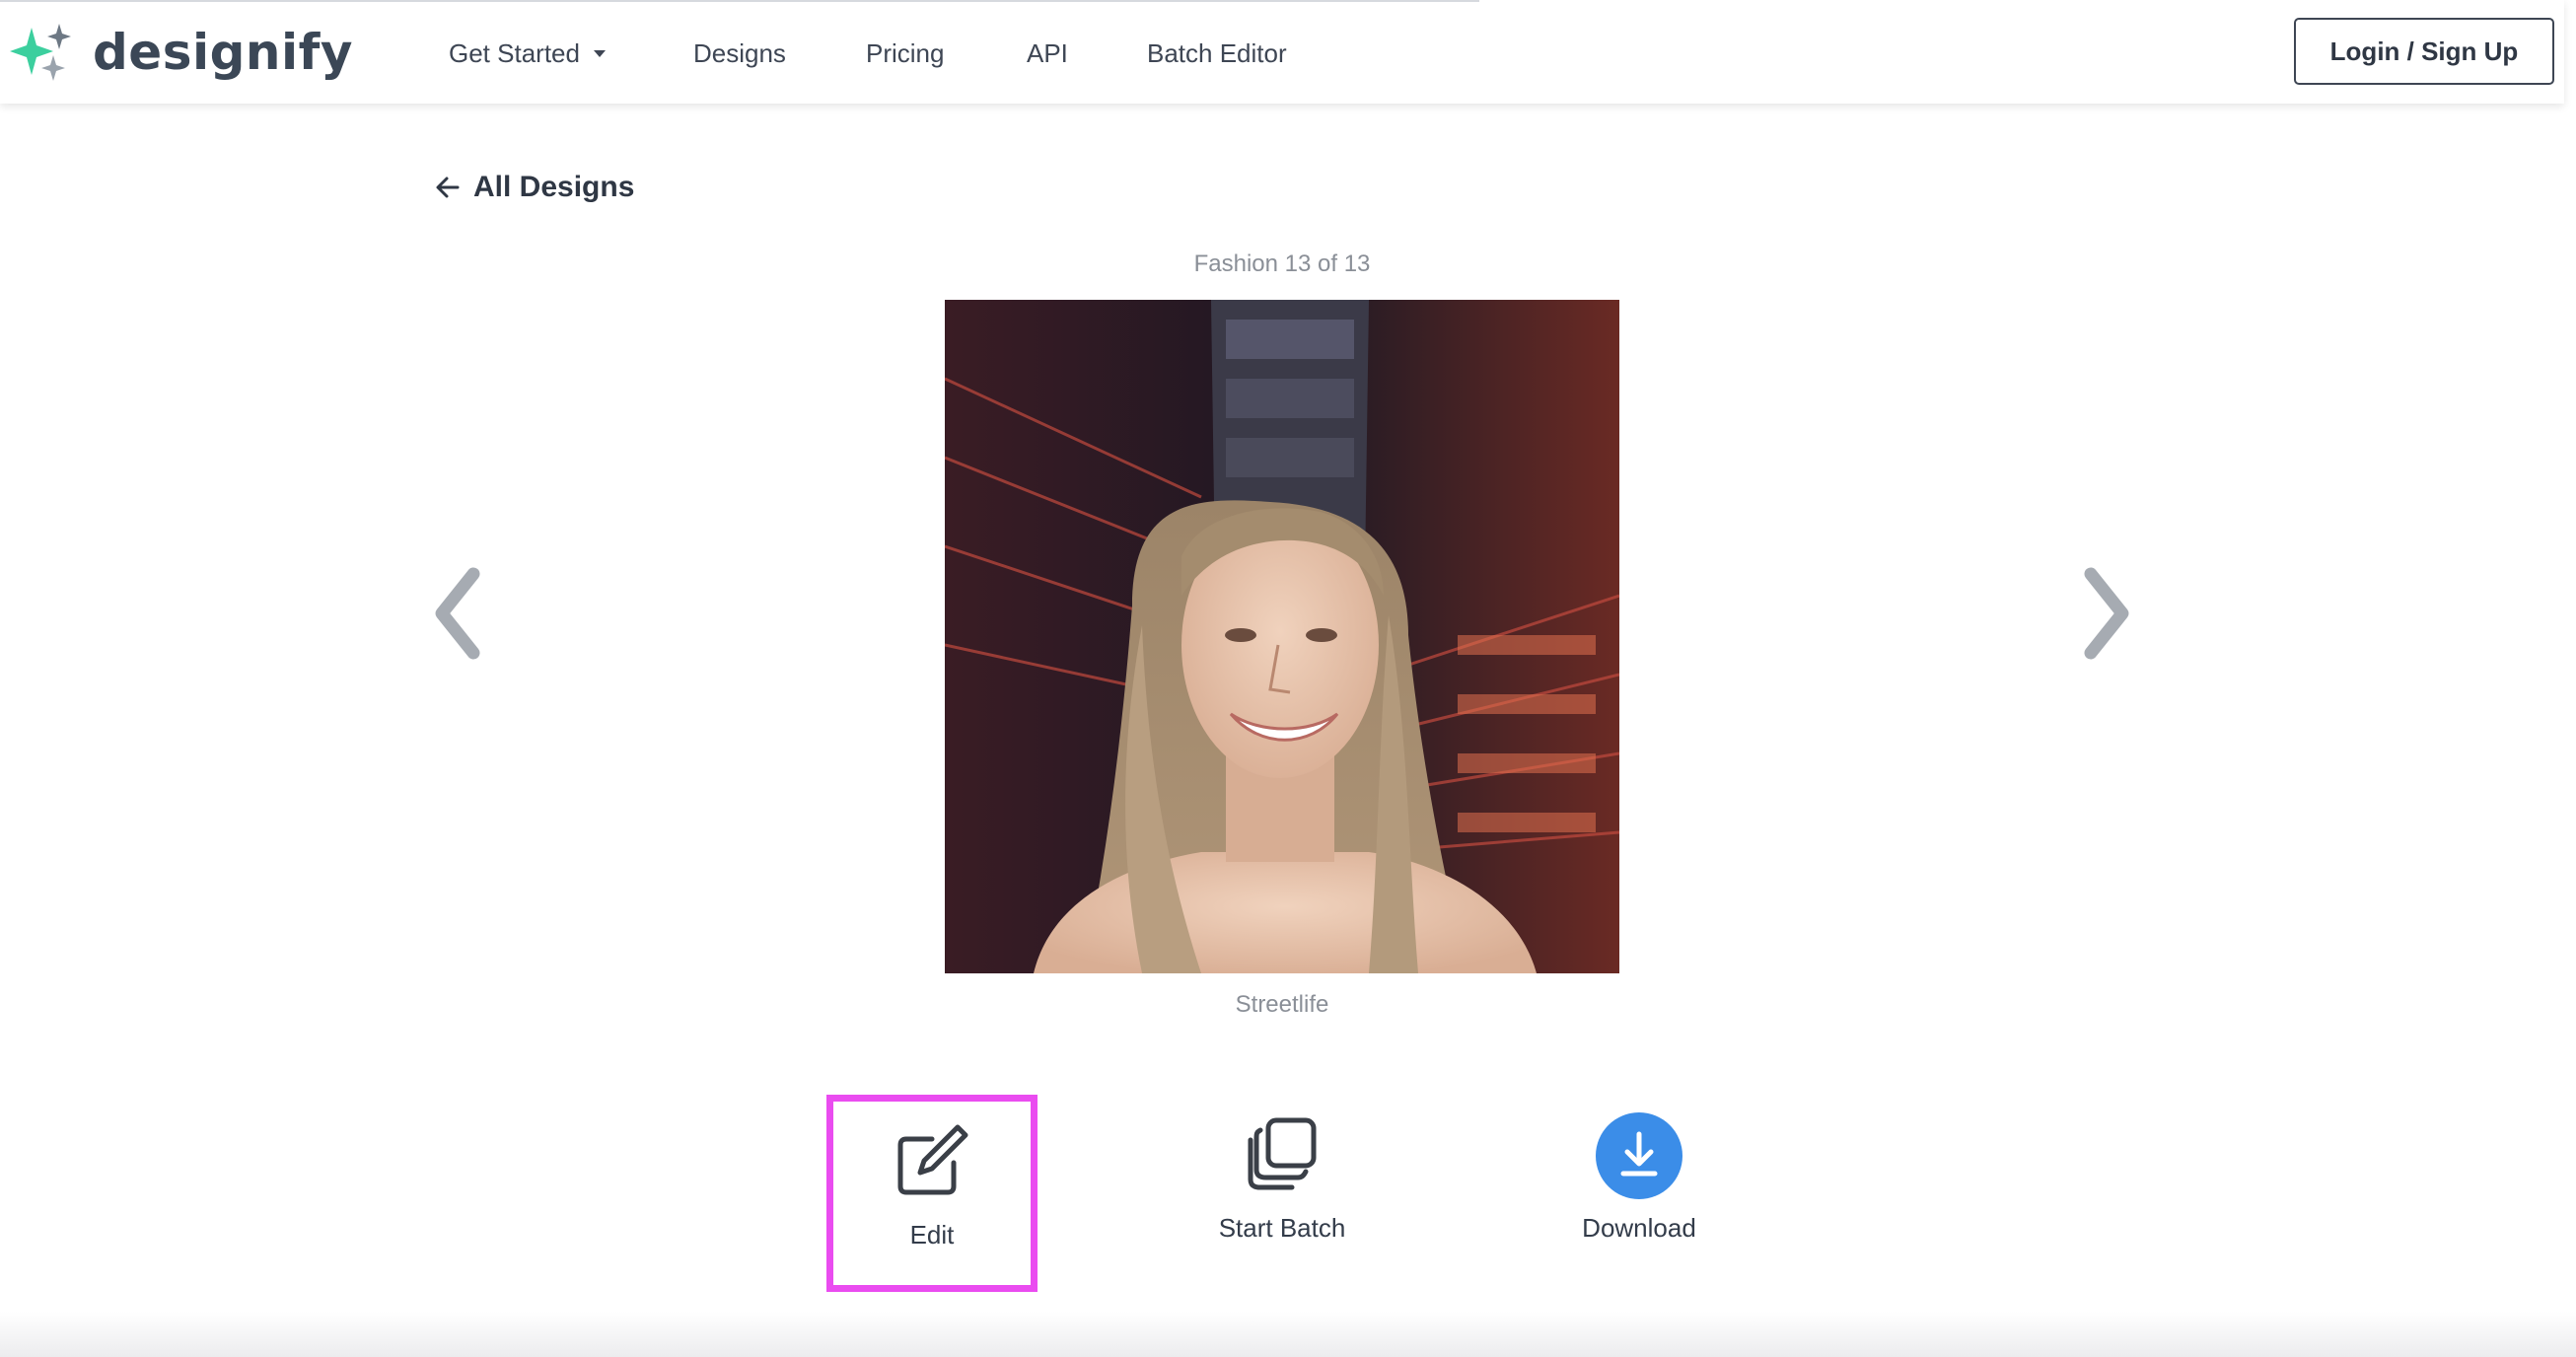 Image resolution: width=2576 pixels, height=1357 pixels. Describe the element at coordinates (599, 53) in the screenshot. I see `caret-down-icon` at that location.